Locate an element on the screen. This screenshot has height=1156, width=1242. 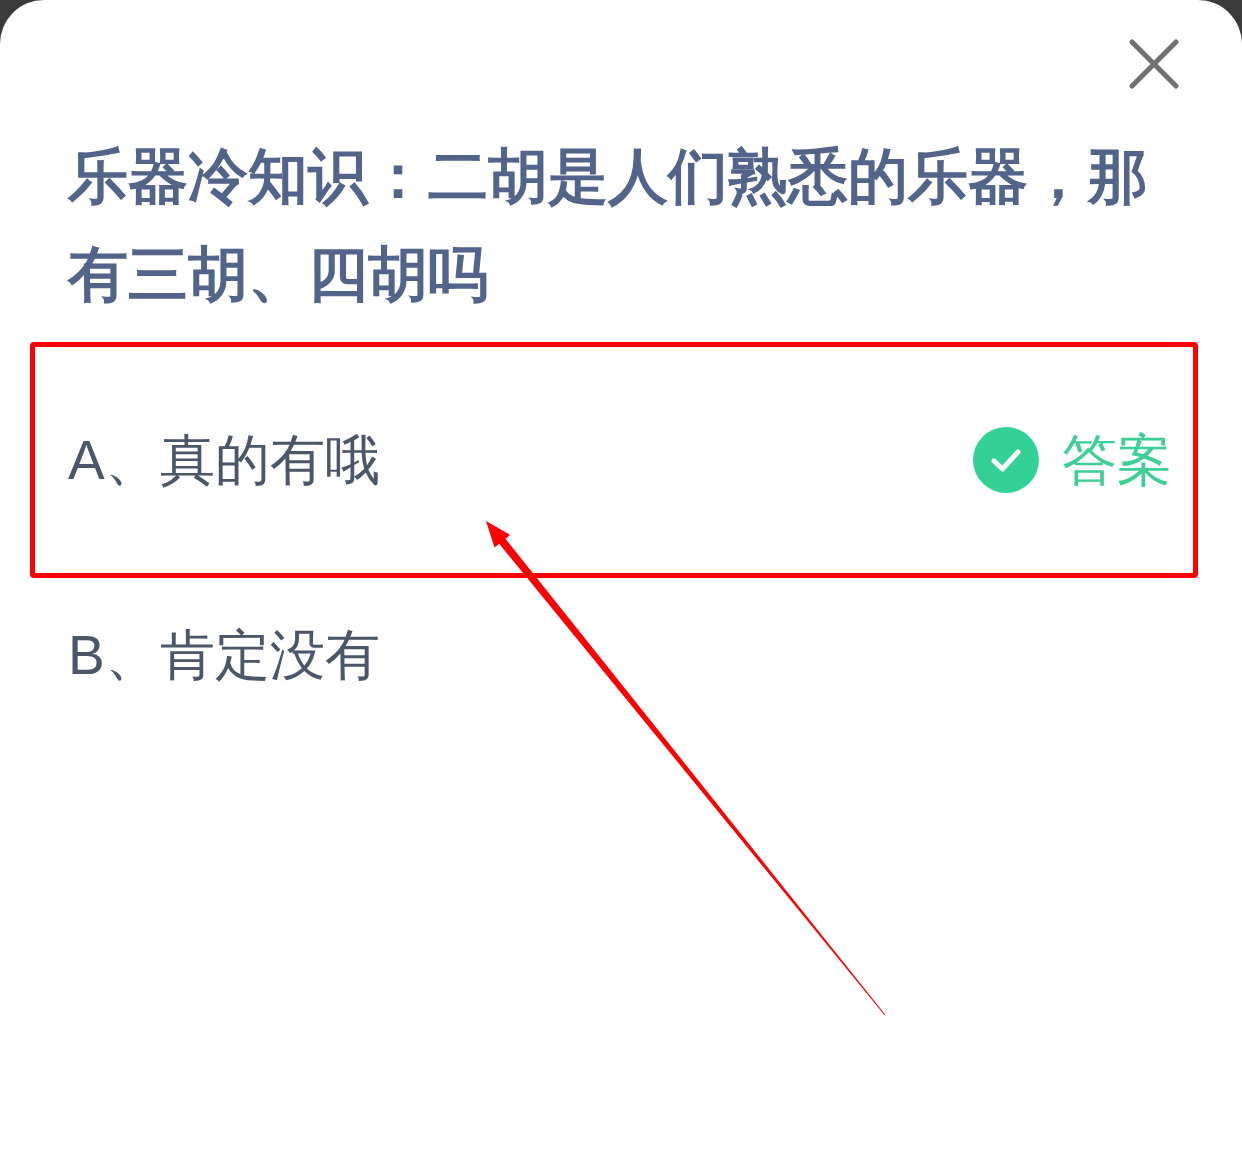
option-label: A、真的有哦 is located at coordinates (224, 459).